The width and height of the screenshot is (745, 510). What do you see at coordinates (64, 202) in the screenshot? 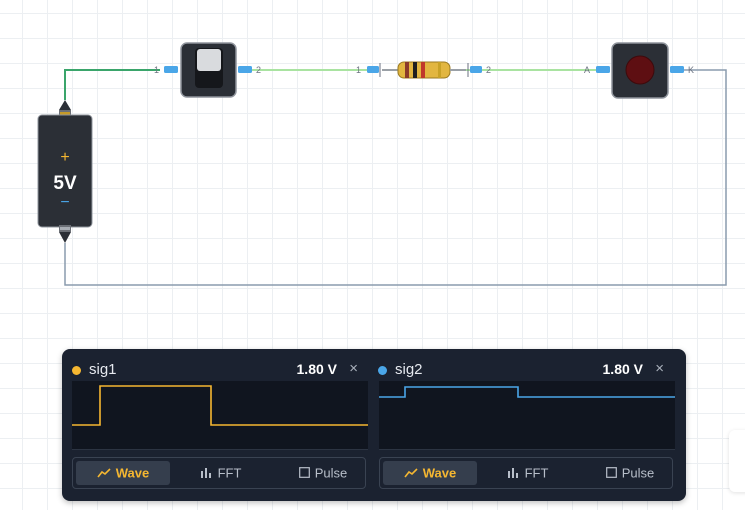
I see `battery-minus-symbol: −` at bounding box center [64, 202].